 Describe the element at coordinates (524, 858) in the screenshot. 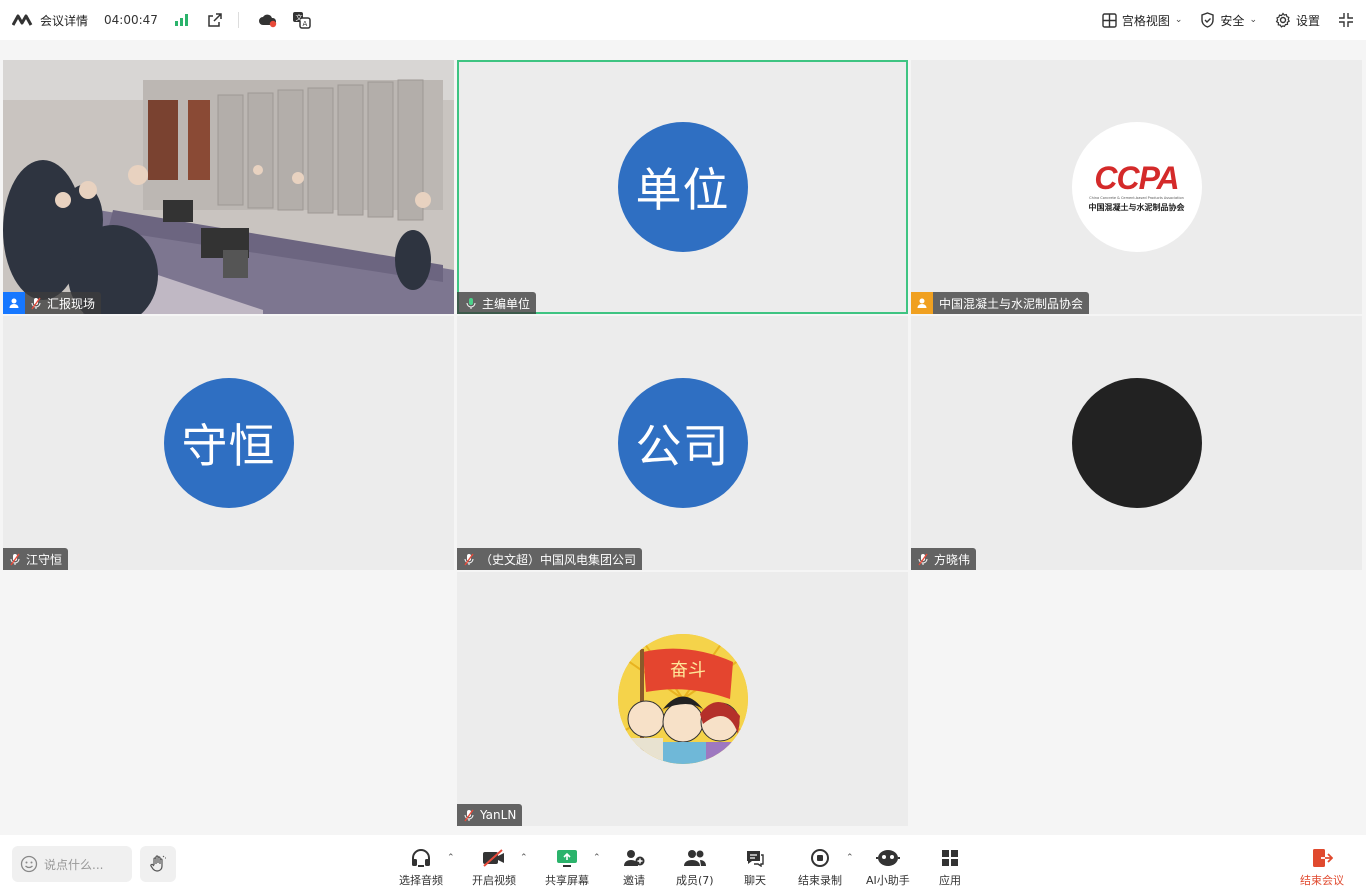

I see `video-options-chevron-icon: ⌃` at that location.